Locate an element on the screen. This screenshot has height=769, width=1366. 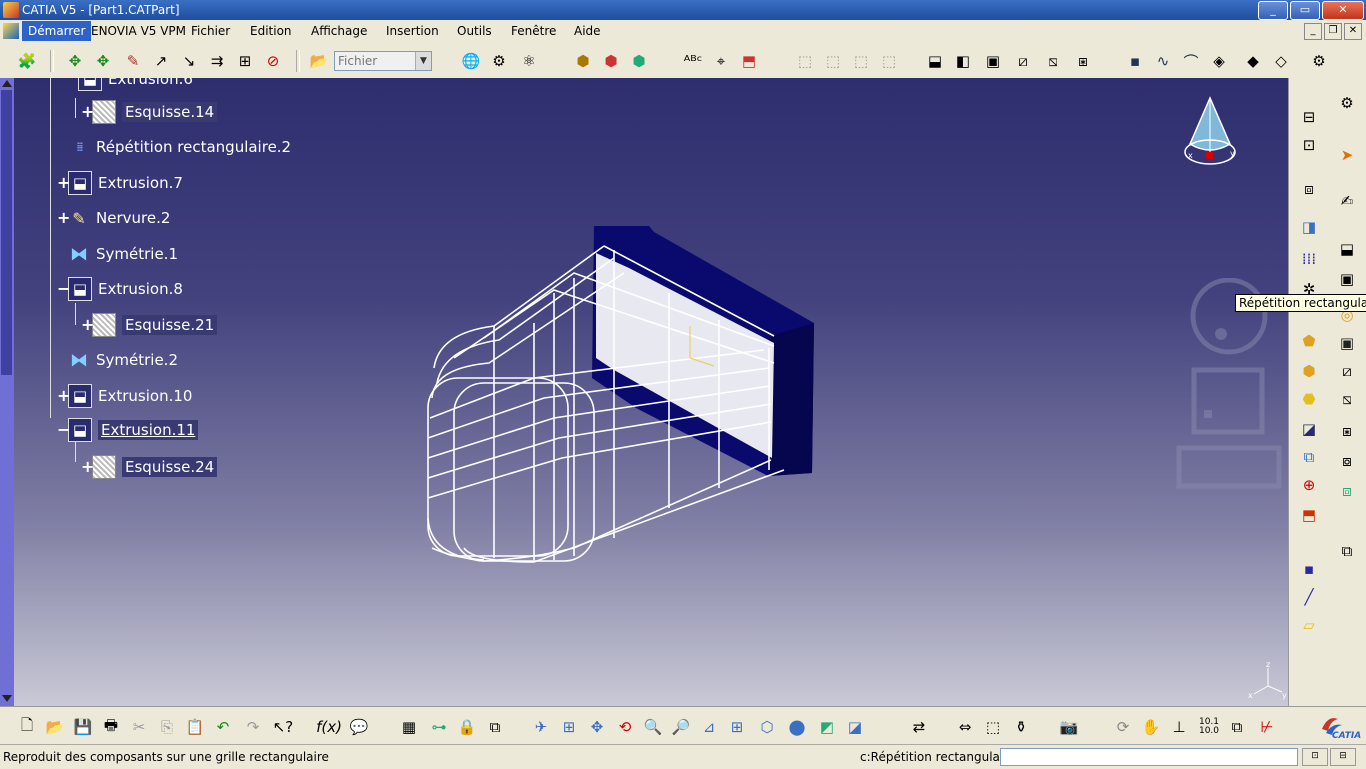
open-folder-icon: 📂 is located at coordinates (319, 61).